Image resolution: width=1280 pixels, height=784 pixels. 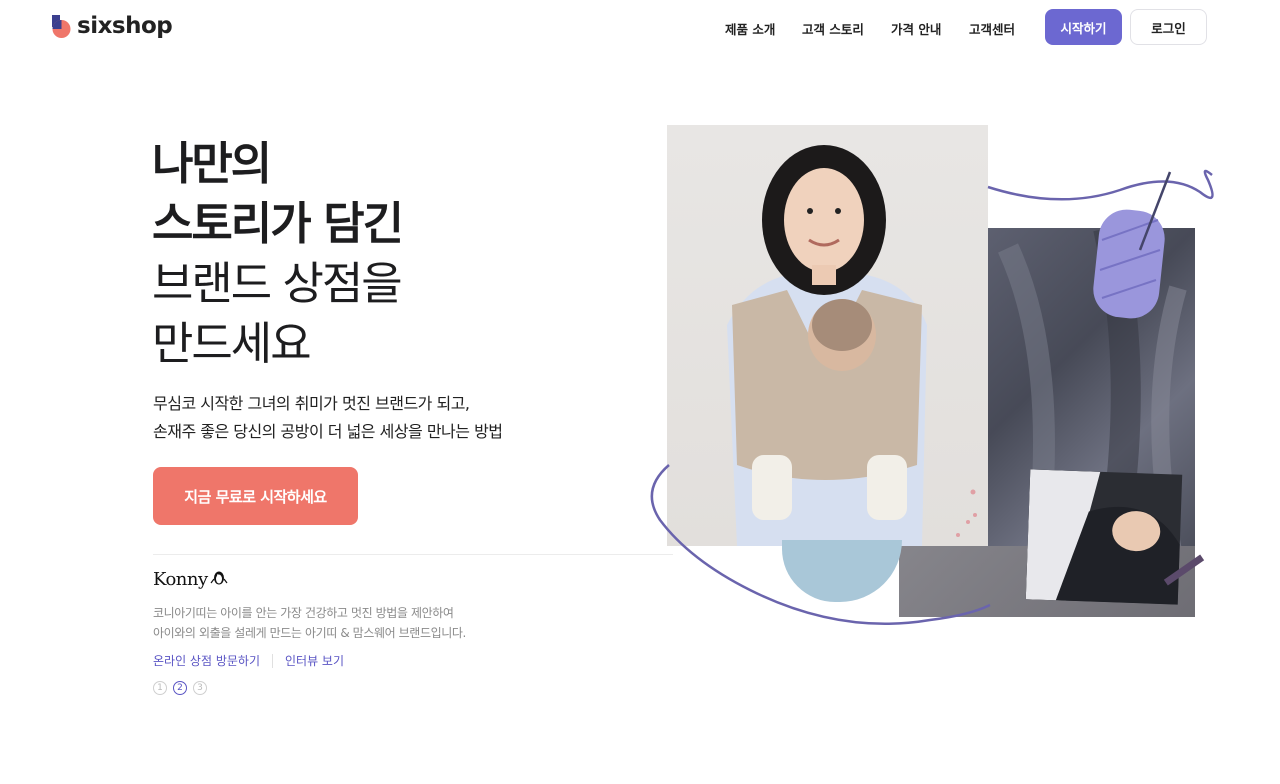 I want to click on nav-customer-story: 고객 스토리, so click(x=833, y=28).